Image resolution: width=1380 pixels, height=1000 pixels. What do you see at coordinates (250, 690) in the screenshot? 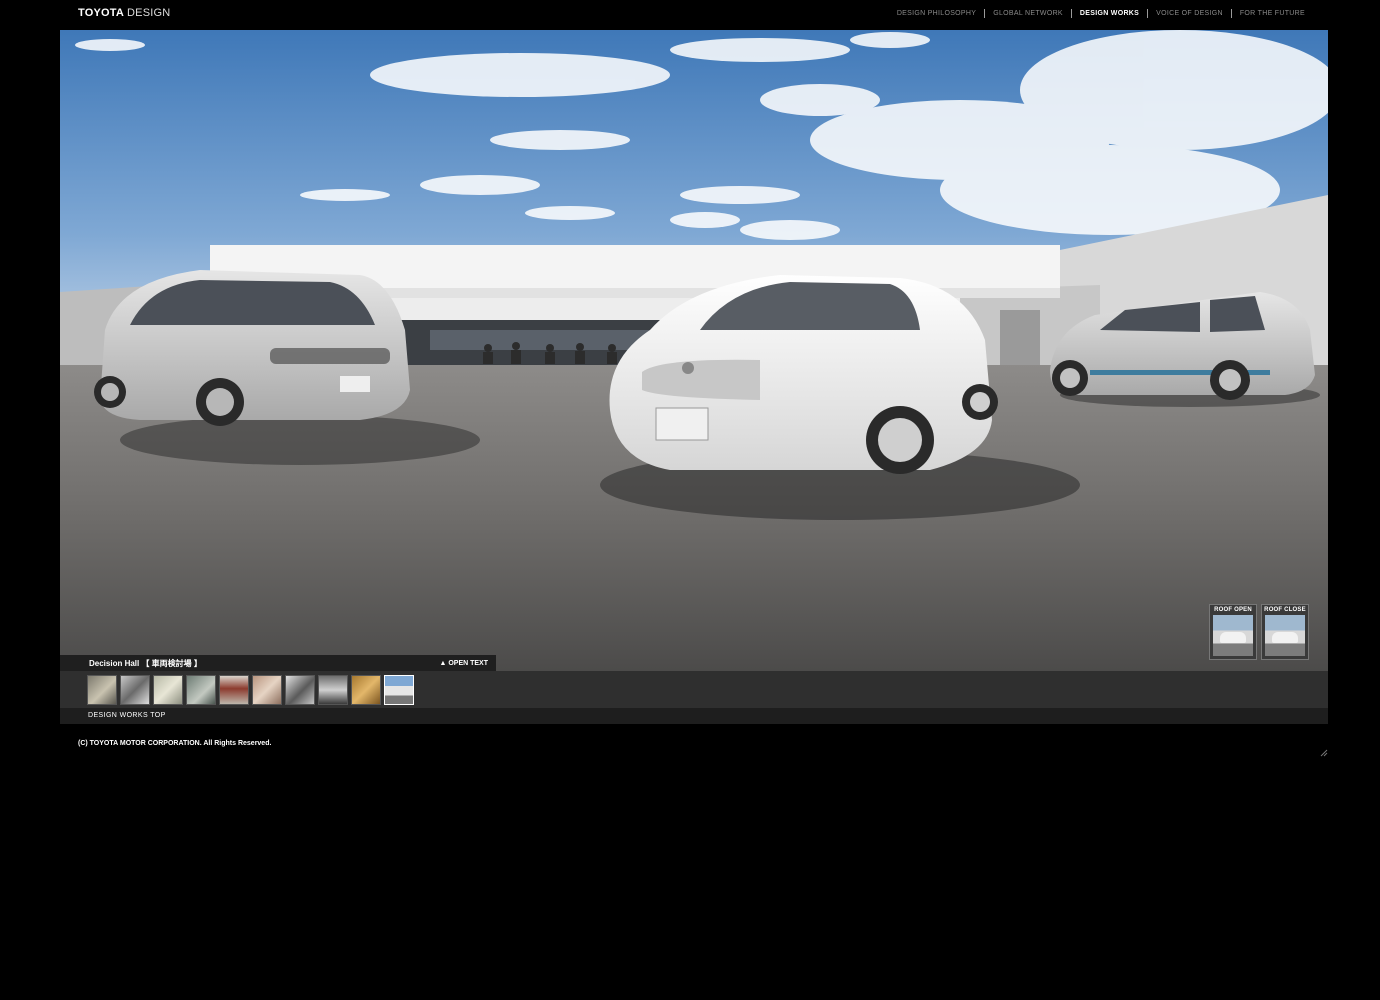
I see `thumbnail-list` at bounding box center [250, 690].